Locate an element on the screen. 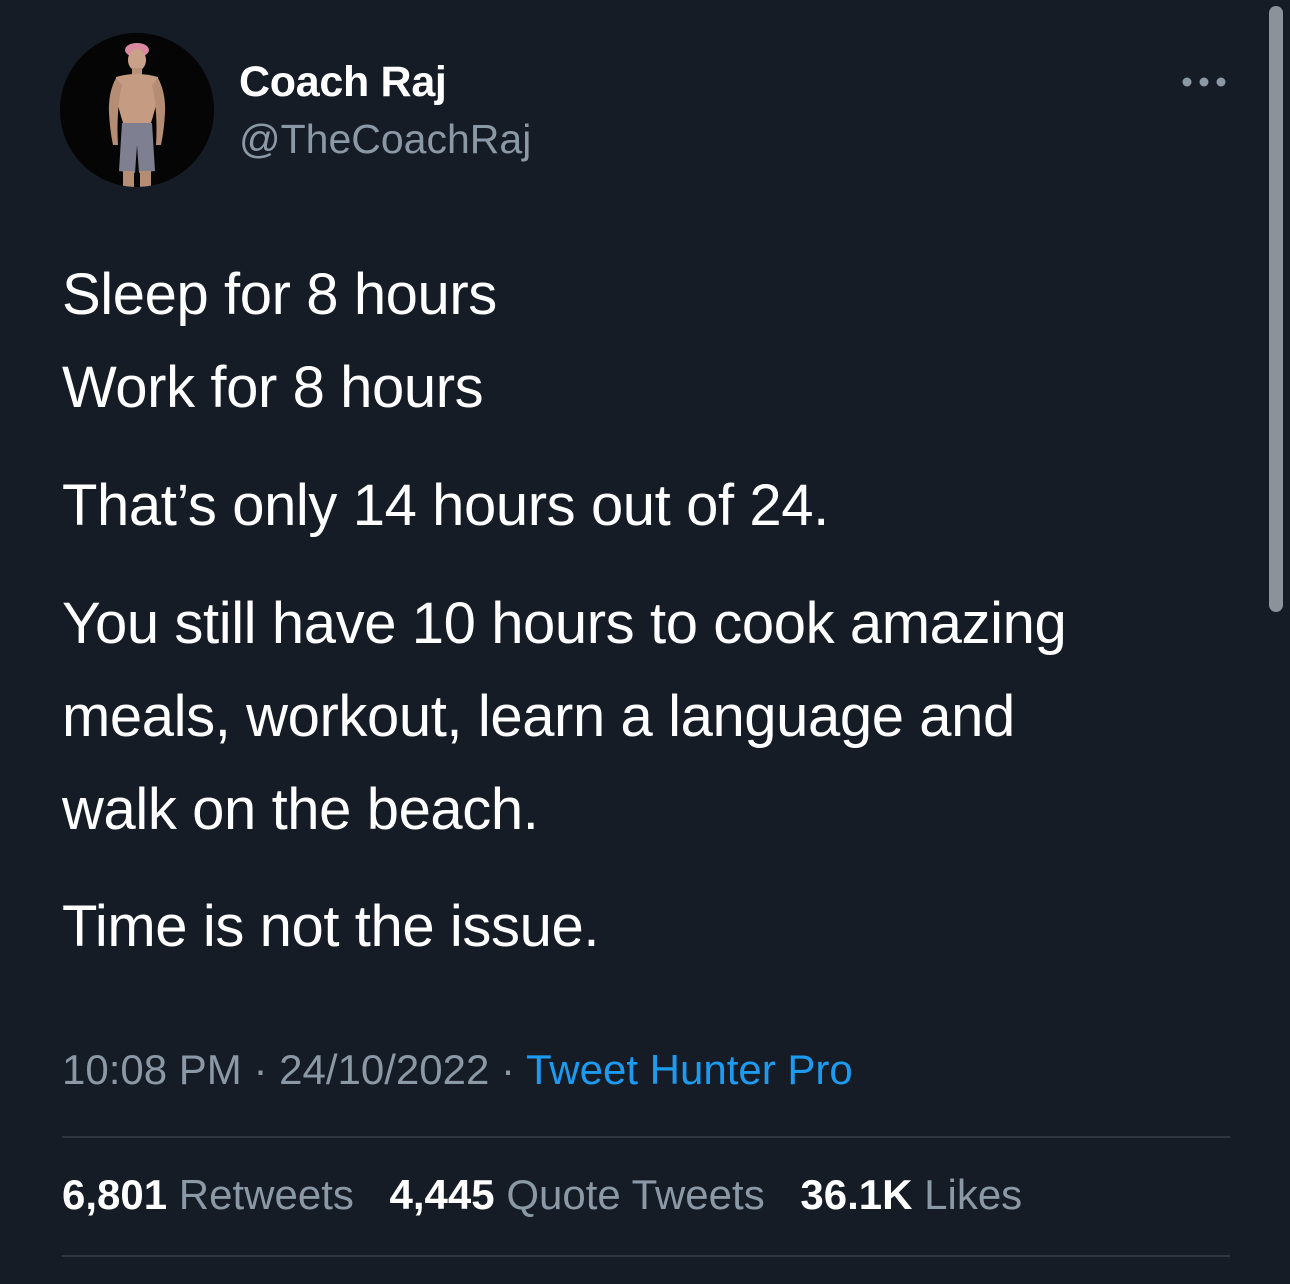 The image size is (1290, 1284). tweet-text-line: Time is not the issue. is located at coordinates (331, 926).